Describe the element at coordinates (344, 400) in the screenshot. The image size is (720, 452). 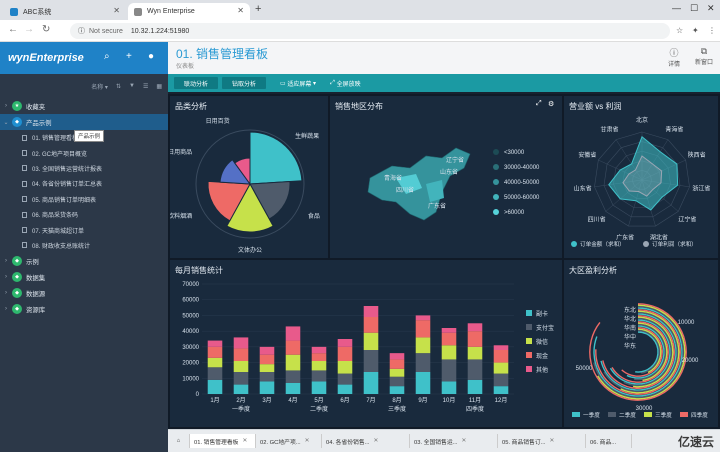
I see `x-tick-label: 6月` at that location.